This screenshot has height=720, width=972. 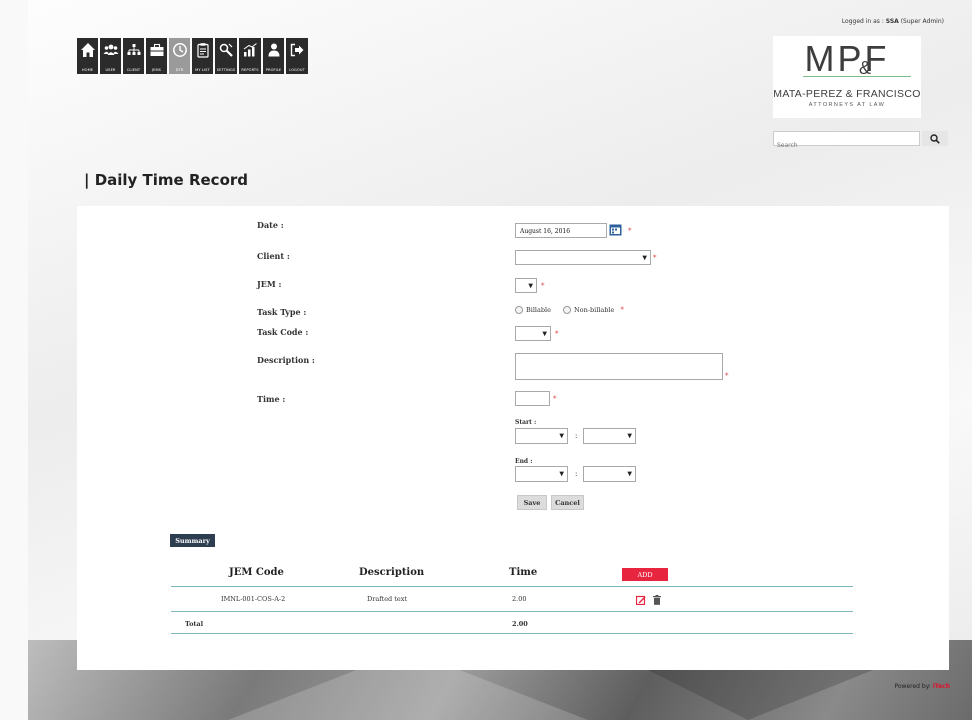 What do you see at coordinates (192, 540) in the screenshot?
I see `summary-tag: Summary` at bounding box center [192, 540].